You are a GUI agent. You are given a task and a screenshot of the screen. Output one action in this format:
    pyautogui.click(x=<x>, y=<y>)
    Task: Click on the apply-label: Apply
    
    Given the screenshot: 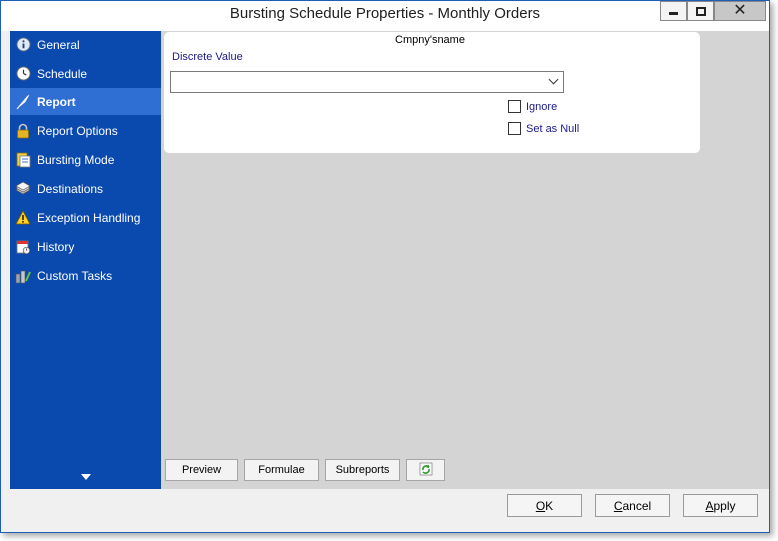 What is the action you would take?
    pyautogui.click(x=720, y=505)
    